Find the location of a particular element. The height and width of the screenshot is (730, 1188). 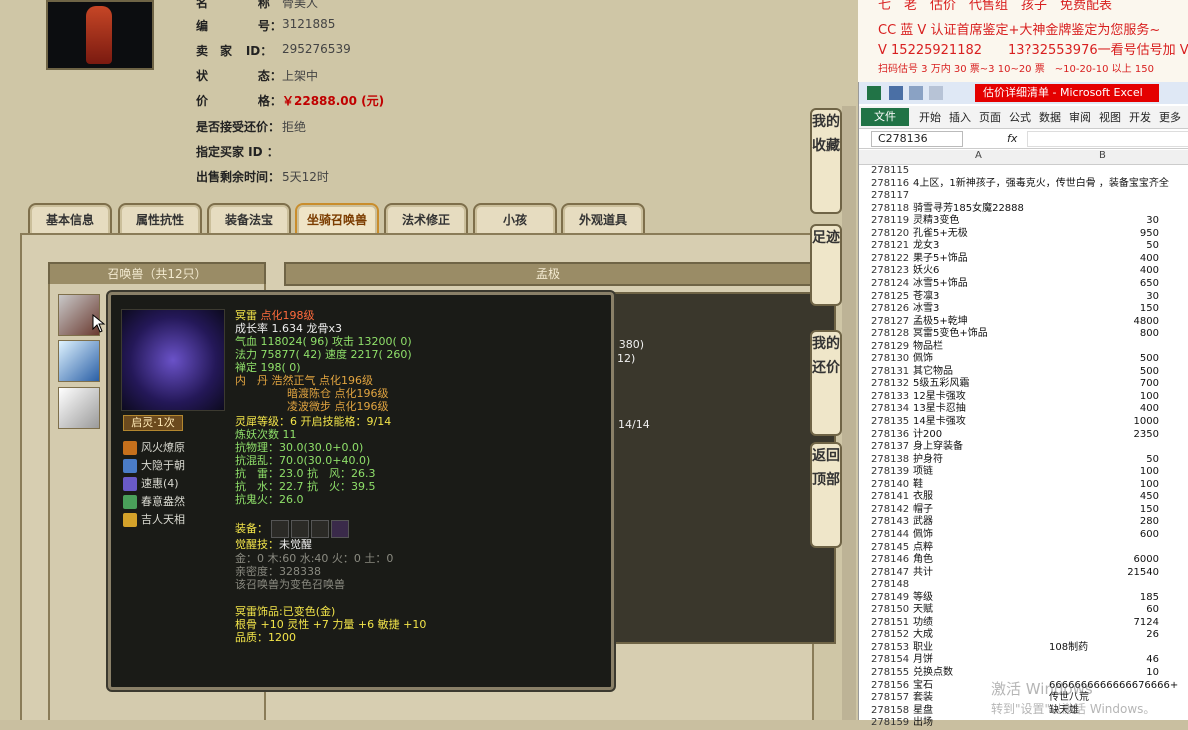

cell-a: 冥雷5变色+饰品 is located at coordinates (950, 334).